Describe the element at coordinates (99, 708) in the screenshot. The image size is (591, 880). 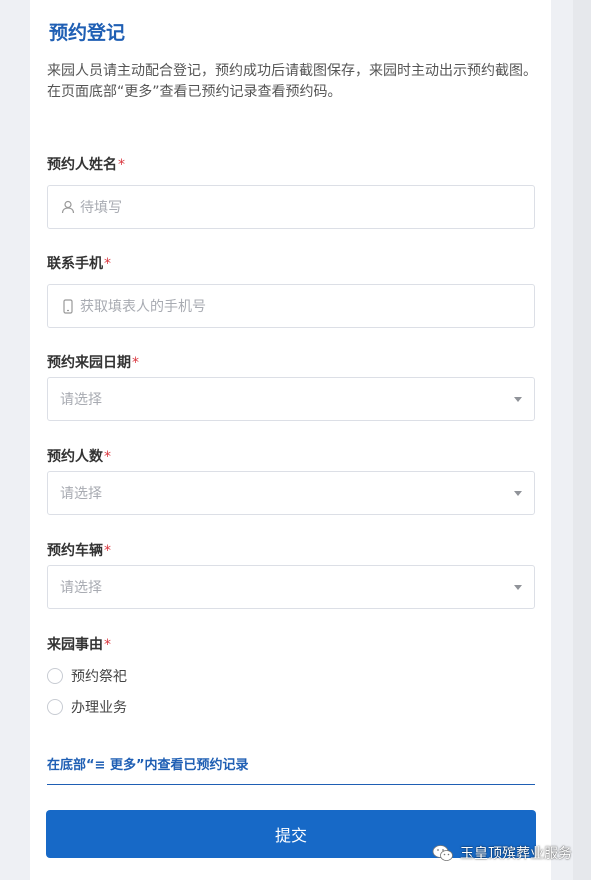
I see `reason-option-label: 办理业务` at that location.